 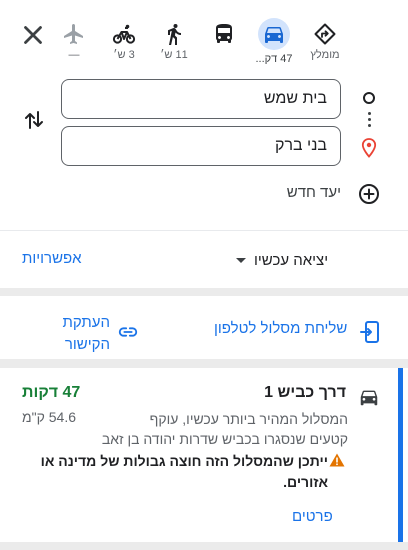 What do you see at coordinates (325, 55) in the screenshot?
I see `mode-recommended-label: מומלץ` at bounding box center [325, 55].